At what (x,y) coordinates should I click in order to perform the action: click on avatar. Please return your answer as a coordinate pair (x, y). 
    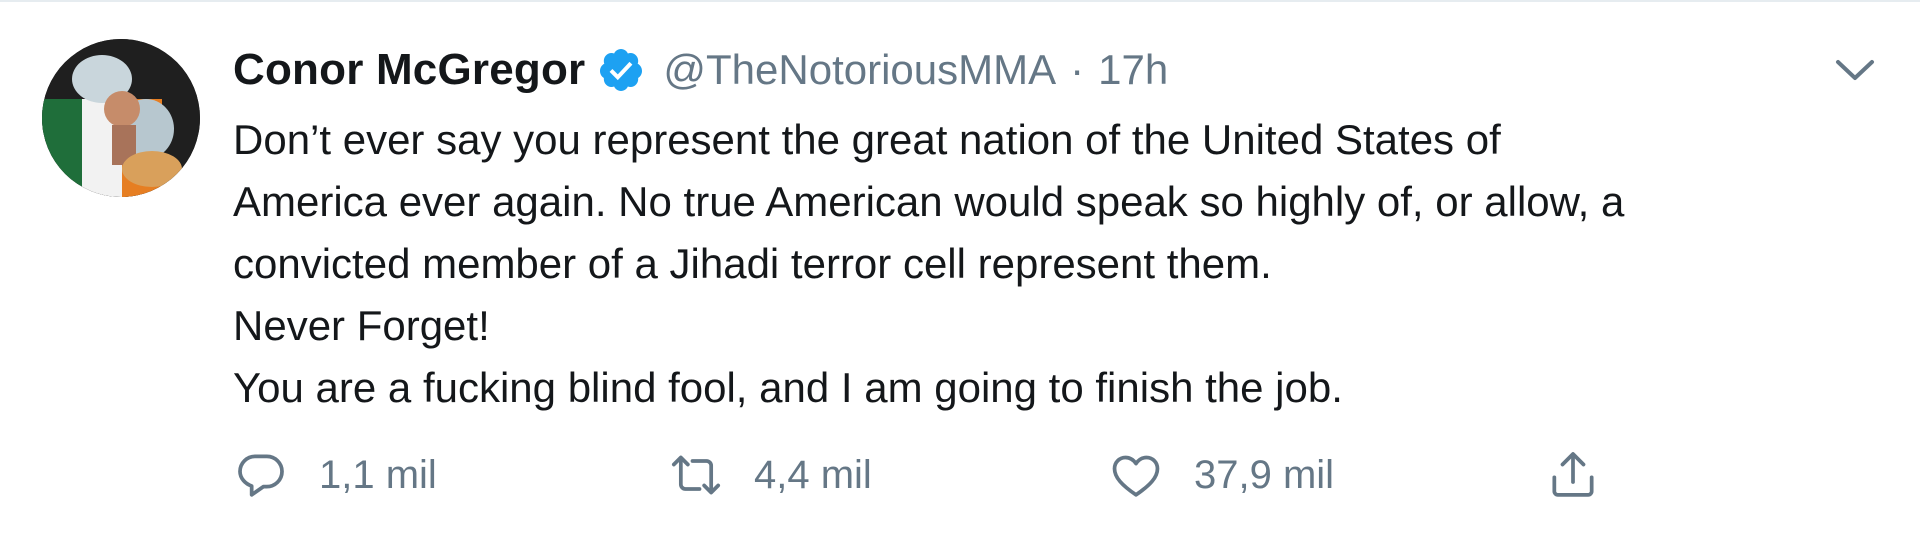
    Looking at the image, I should click on (121, 118).